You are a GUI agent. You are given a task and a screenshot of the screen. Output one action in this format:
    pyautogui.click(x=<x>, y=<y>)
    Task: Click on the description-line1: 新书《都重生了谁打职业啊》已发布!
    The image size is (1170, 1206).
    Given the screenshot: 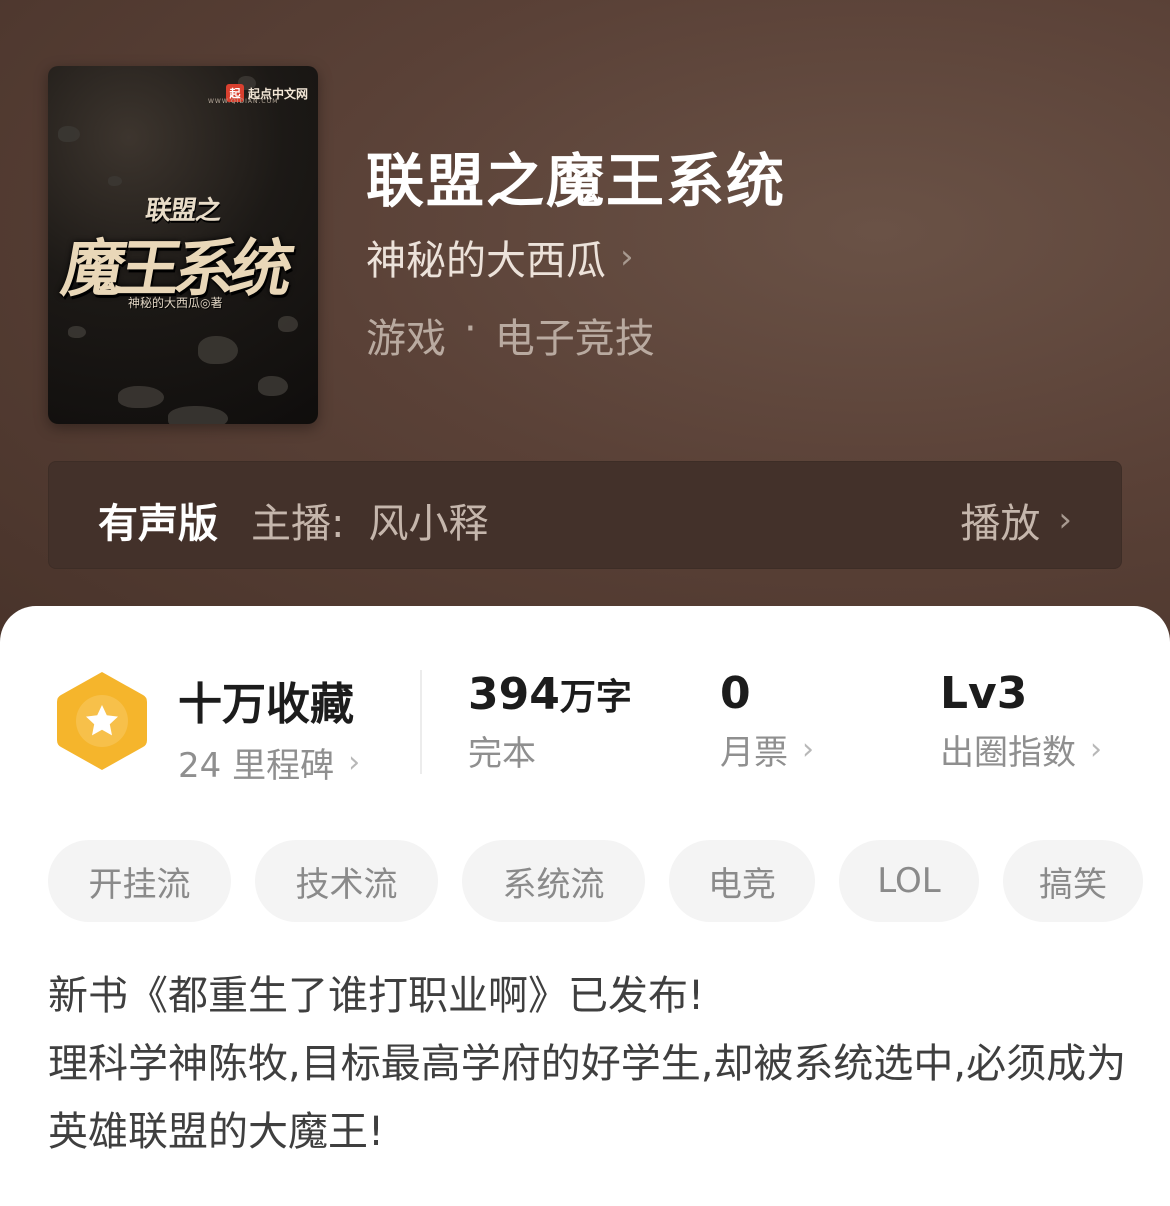 What is the action you would take?
    pyautogui.click(x=376, y=996)
    